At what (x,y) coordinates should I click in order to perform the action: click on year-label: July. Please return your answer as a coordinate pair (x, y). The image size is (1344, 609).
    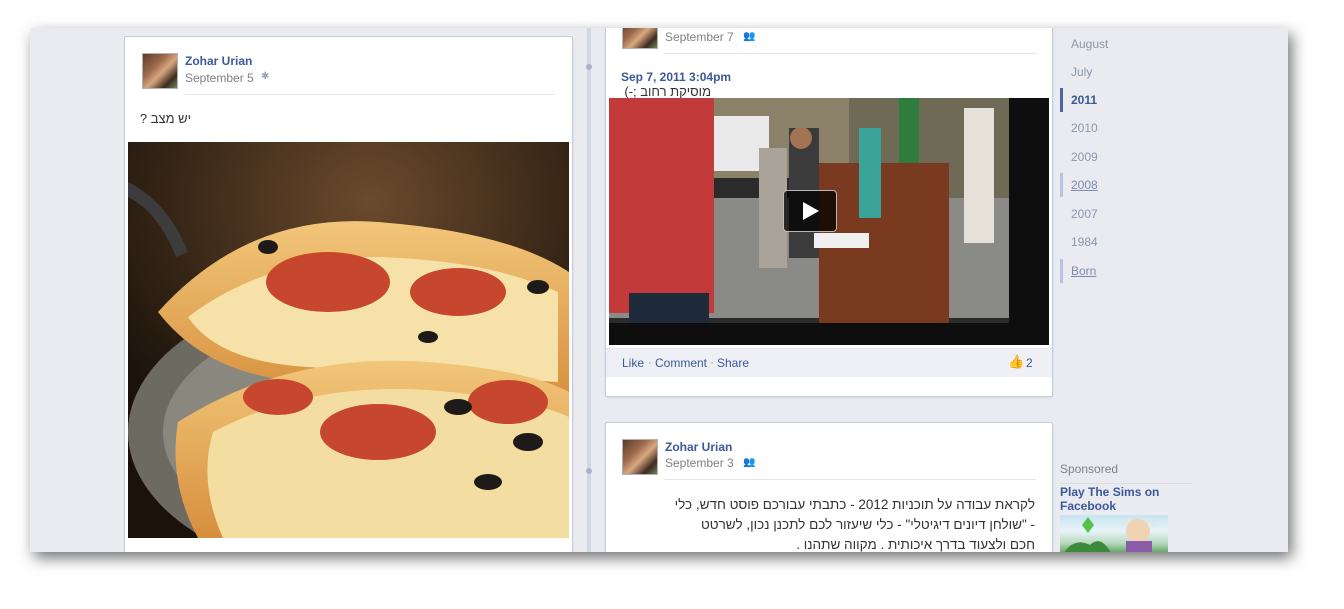
    Looking at the image, I should click on (1082, 72).